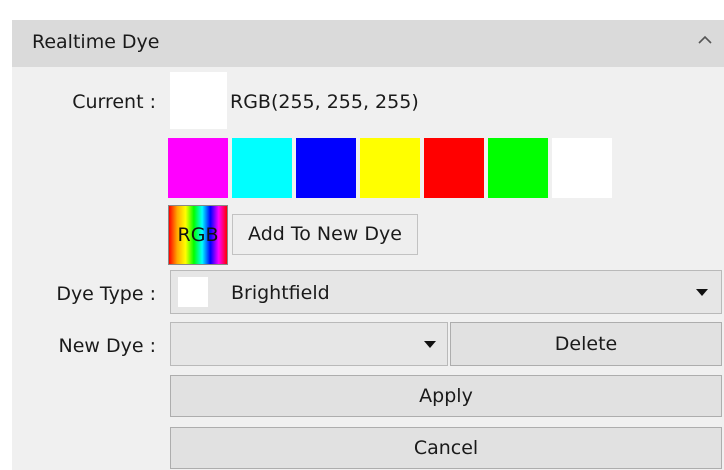 Image resolution: width=724 pixels, height=470 pixels. What do you see at coordinates (106, 294) in the screenshot?
I see `dye-type-label: Dye Type :` at bounding box center [106, 294].